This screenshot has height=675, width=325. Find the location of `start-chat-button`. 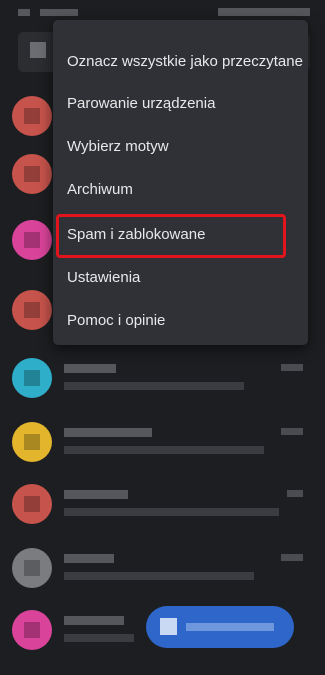

start-chat-button is located at coordinates (220, 627).